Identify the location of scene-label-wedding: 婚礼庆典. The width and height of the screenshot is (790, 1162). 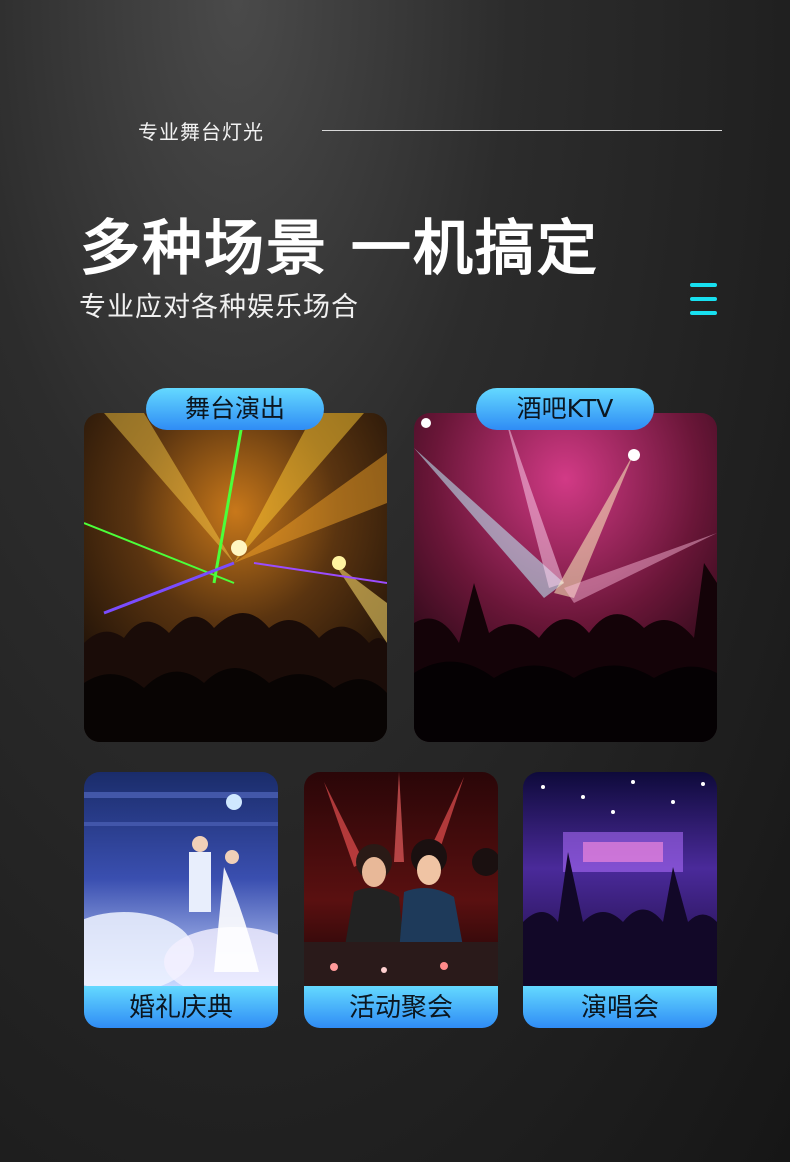
(181, 1007).